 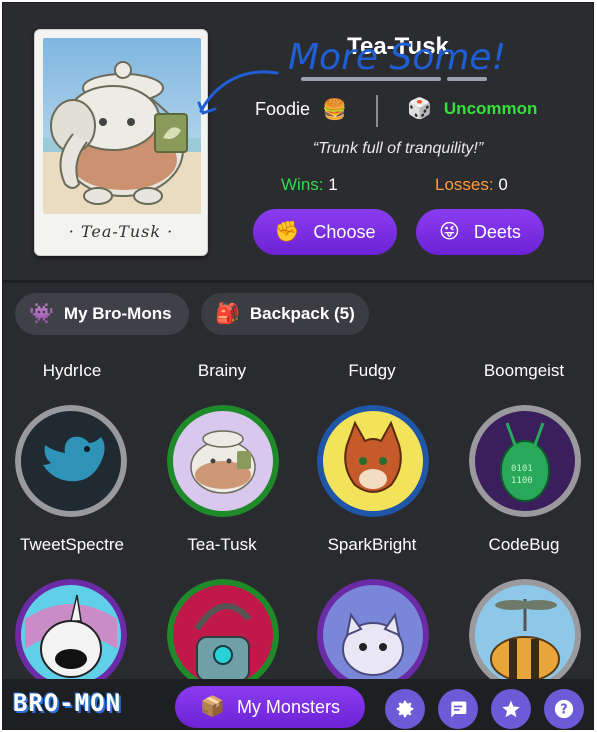 I want to click on chat-button, so click(x=458, y=709).